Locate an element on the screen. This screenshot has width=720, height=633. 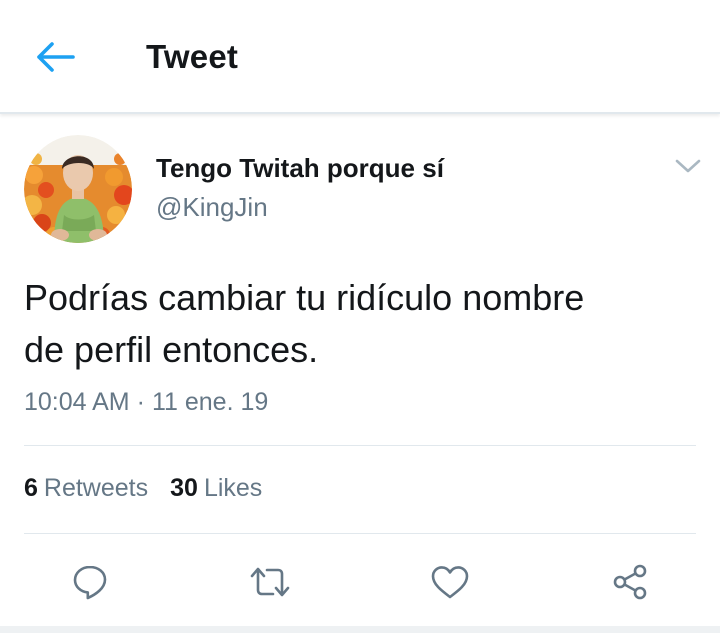
tweet-menu-button is located at coordinates (688, 166).